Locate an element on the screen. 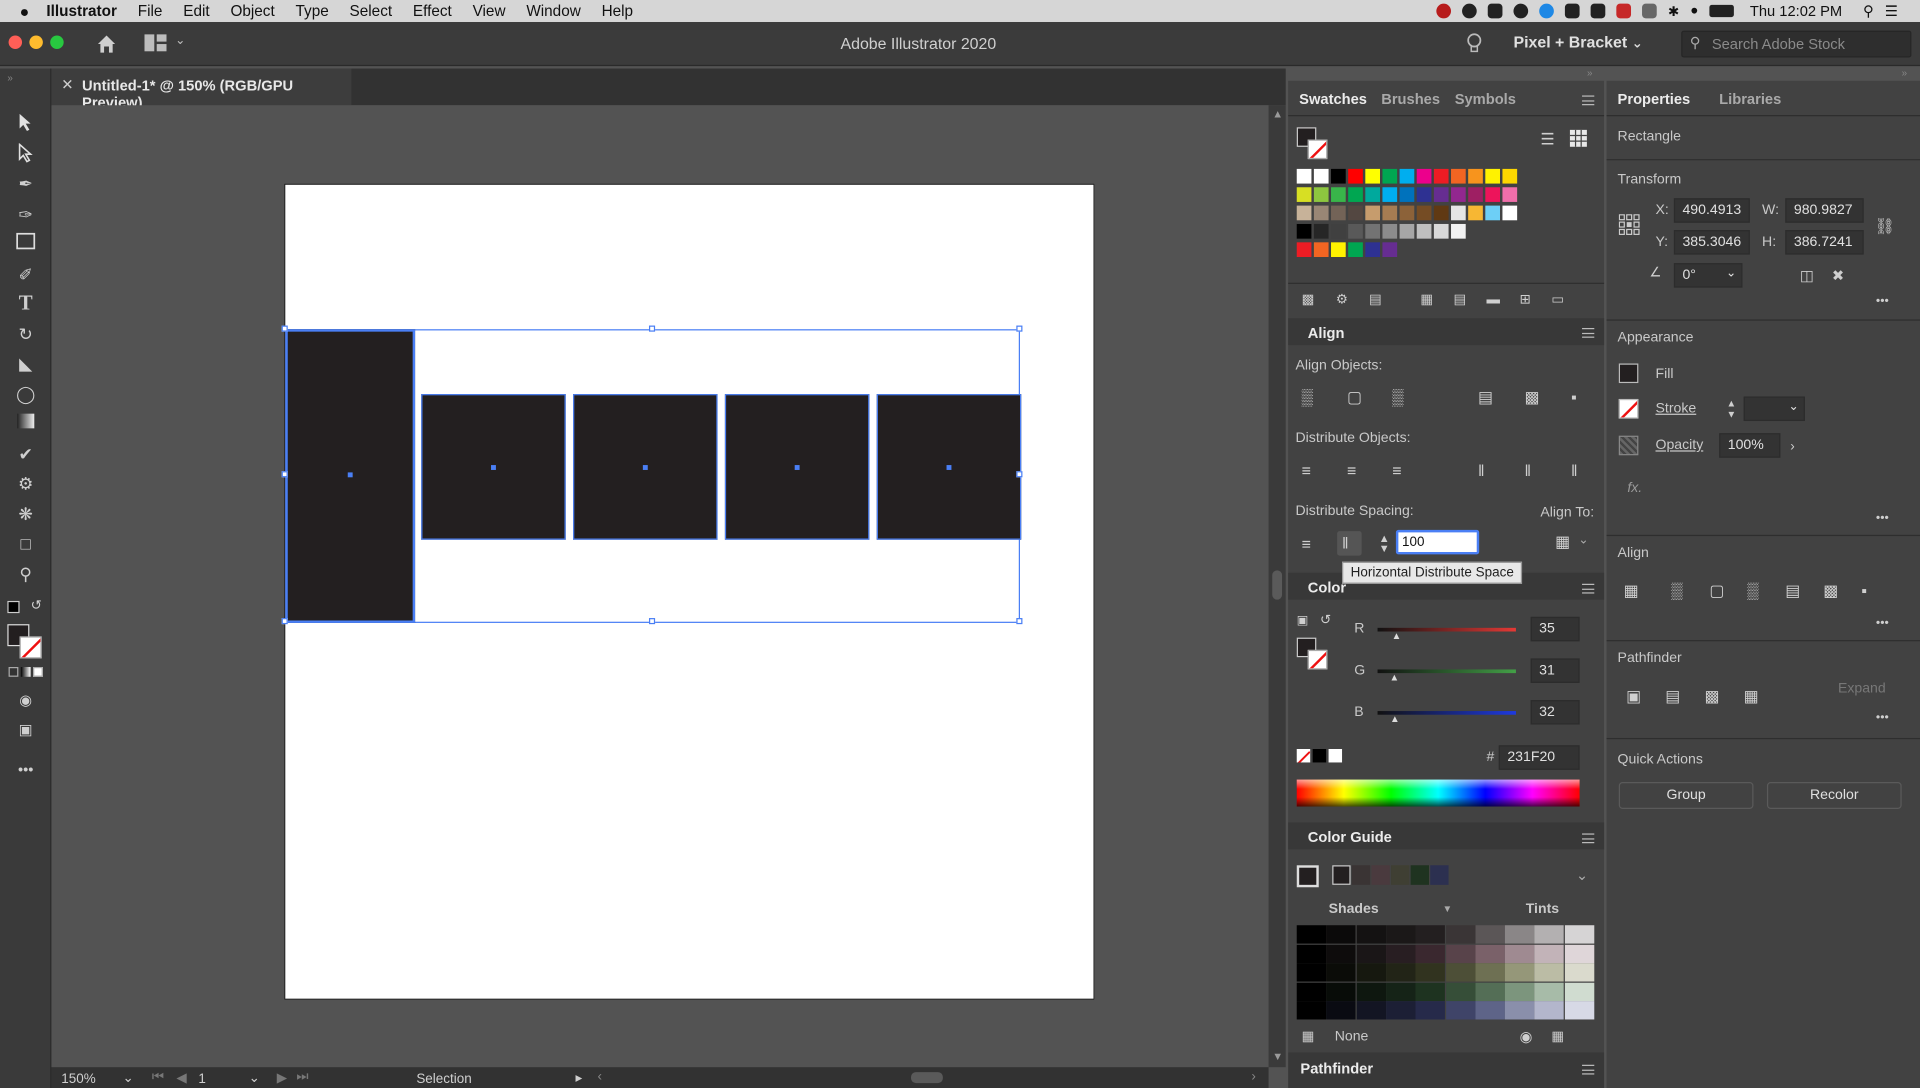 The image size is (1920, 1088). menu-select: Select is located at coordinates (371, 10).